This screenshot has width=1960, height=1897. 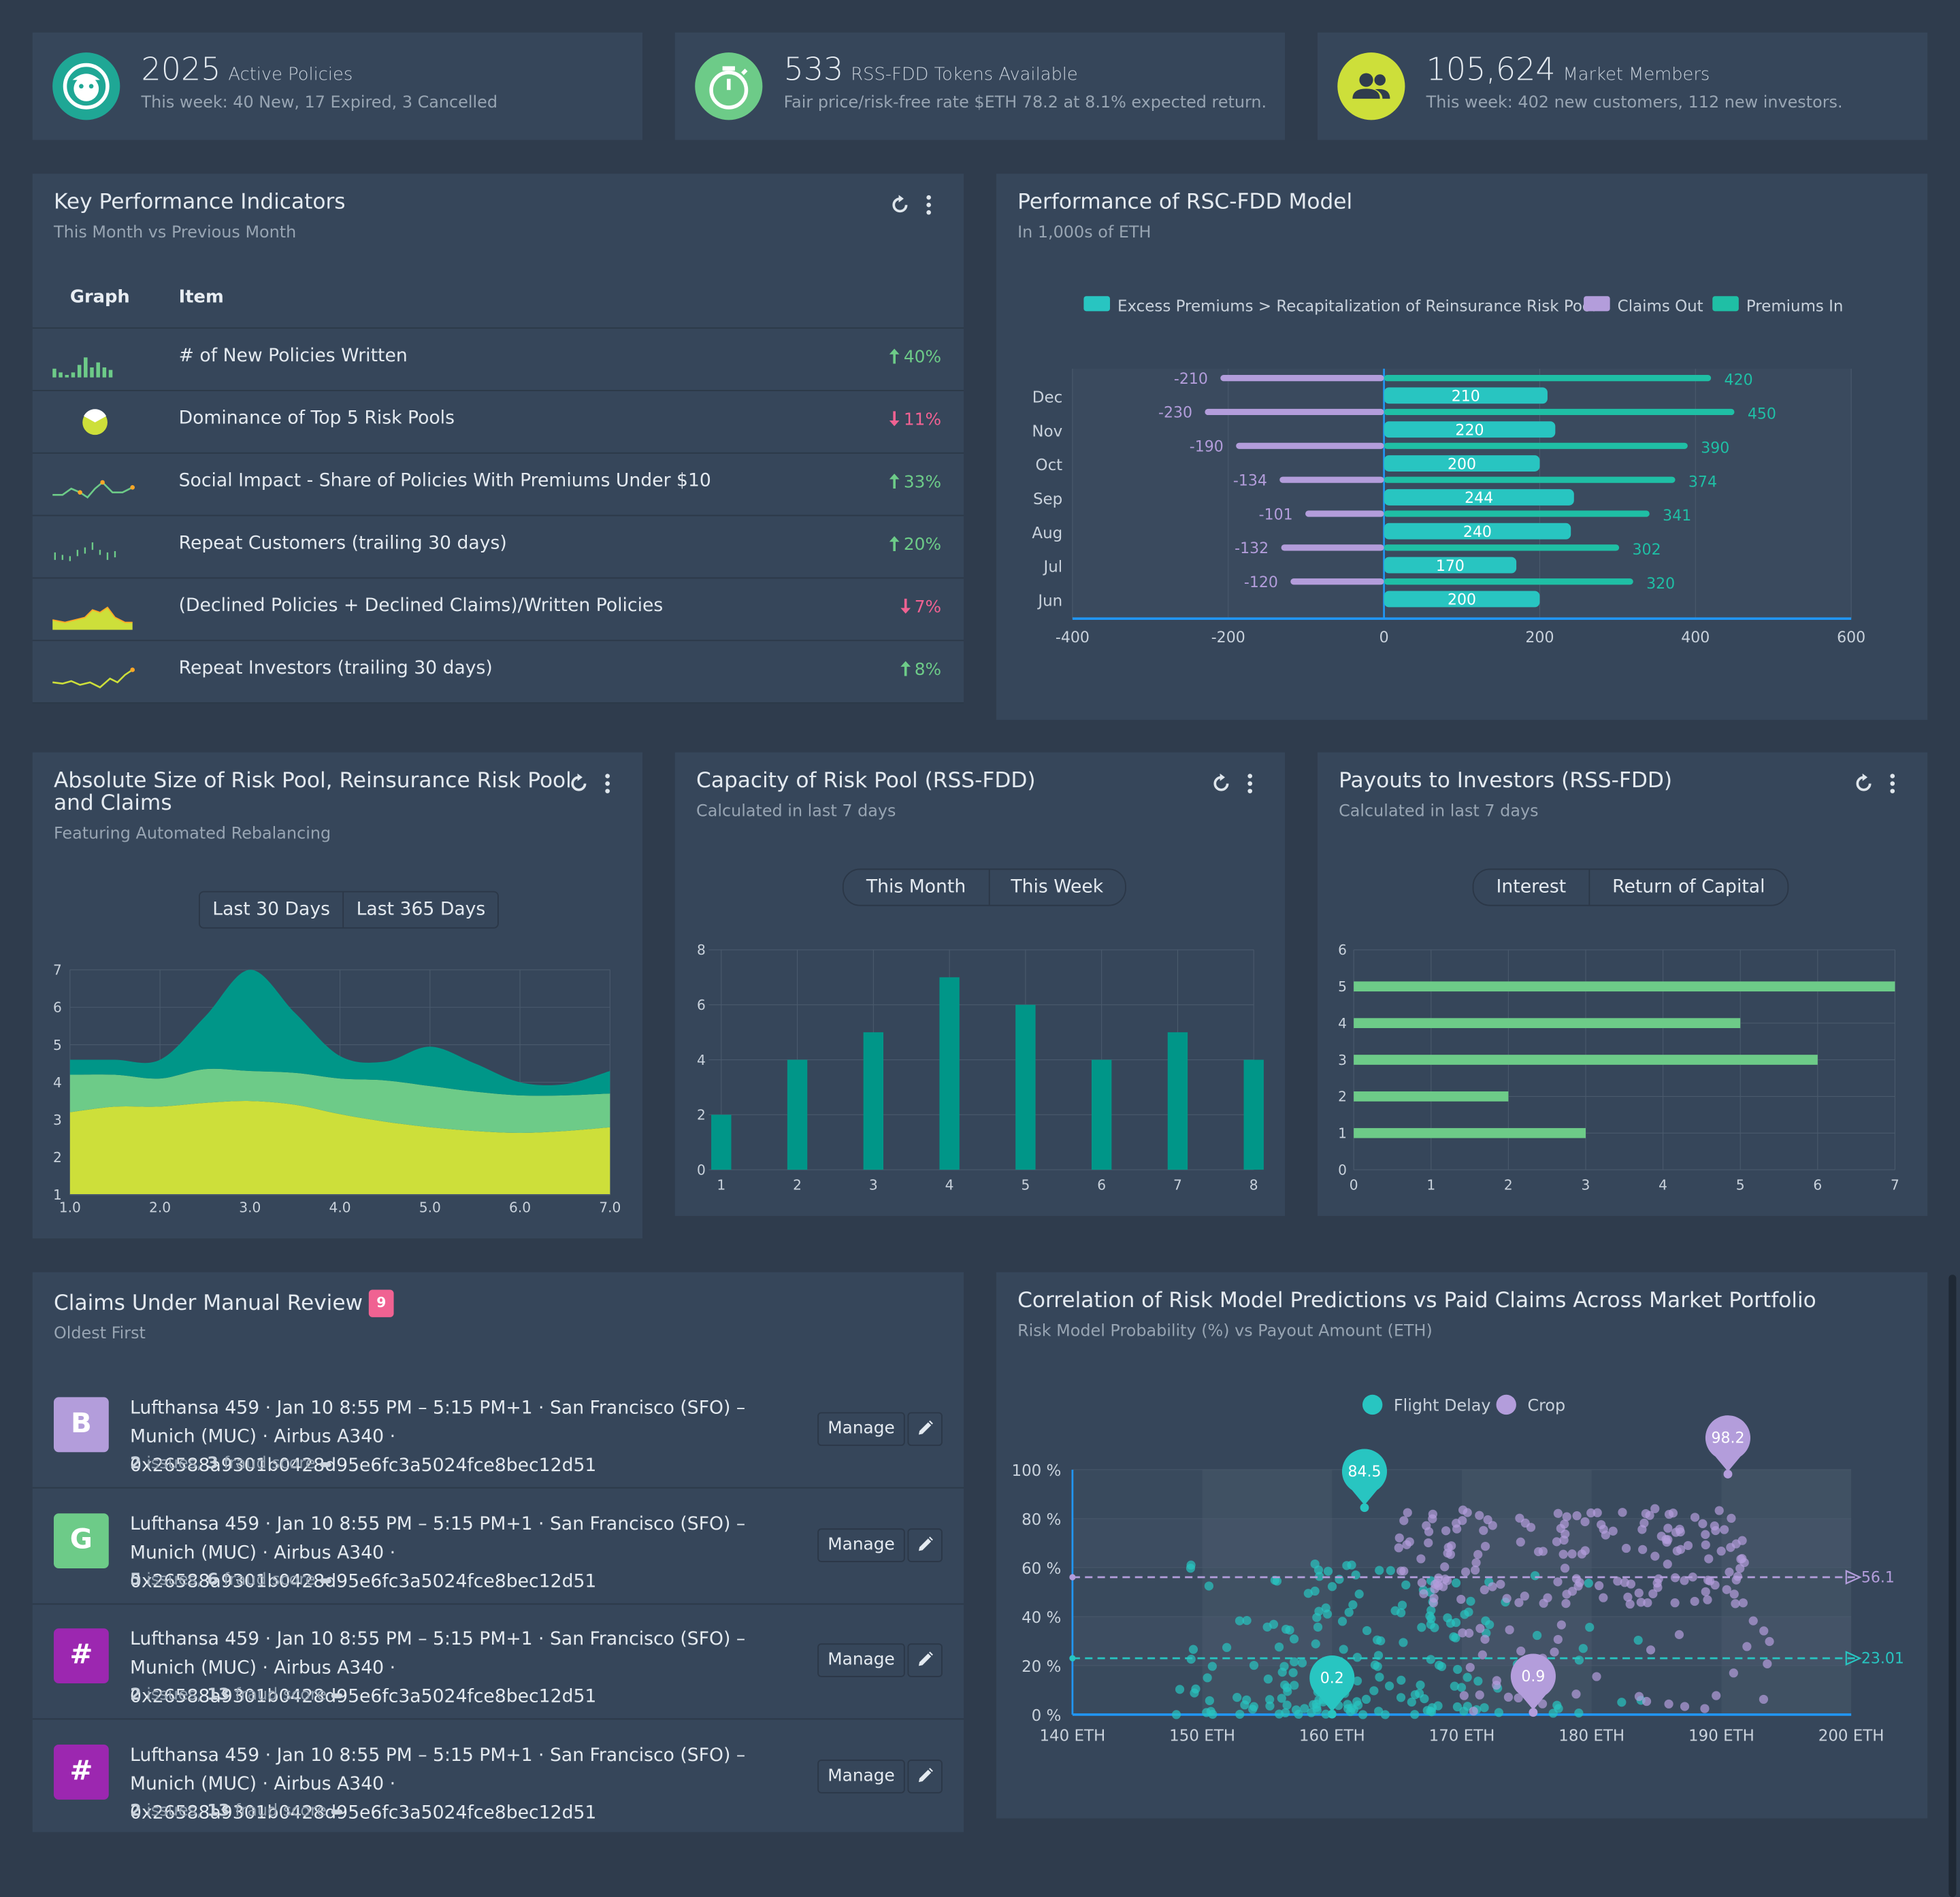 What do you see at coordinates (1047, 431) in the screenshot?
I see `category-label: Nov` at bounding box center [1047, 431].